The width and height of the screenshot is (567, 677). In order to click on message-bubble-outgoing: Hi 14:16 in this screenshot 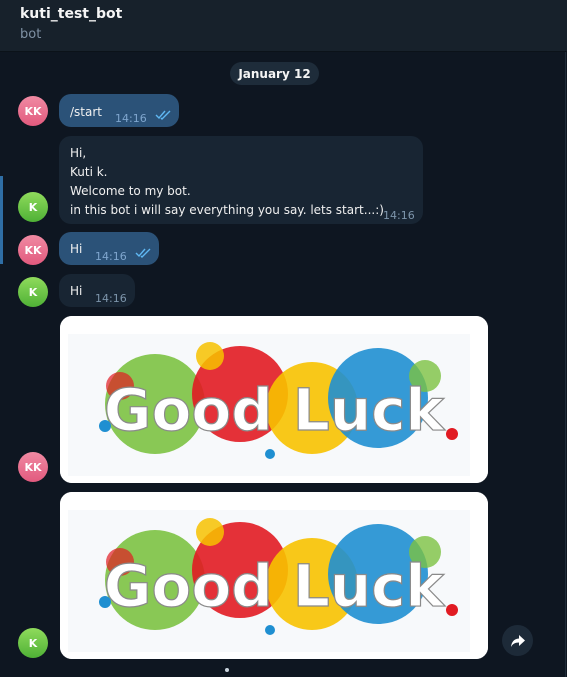, I will do `click(109, 248)`.